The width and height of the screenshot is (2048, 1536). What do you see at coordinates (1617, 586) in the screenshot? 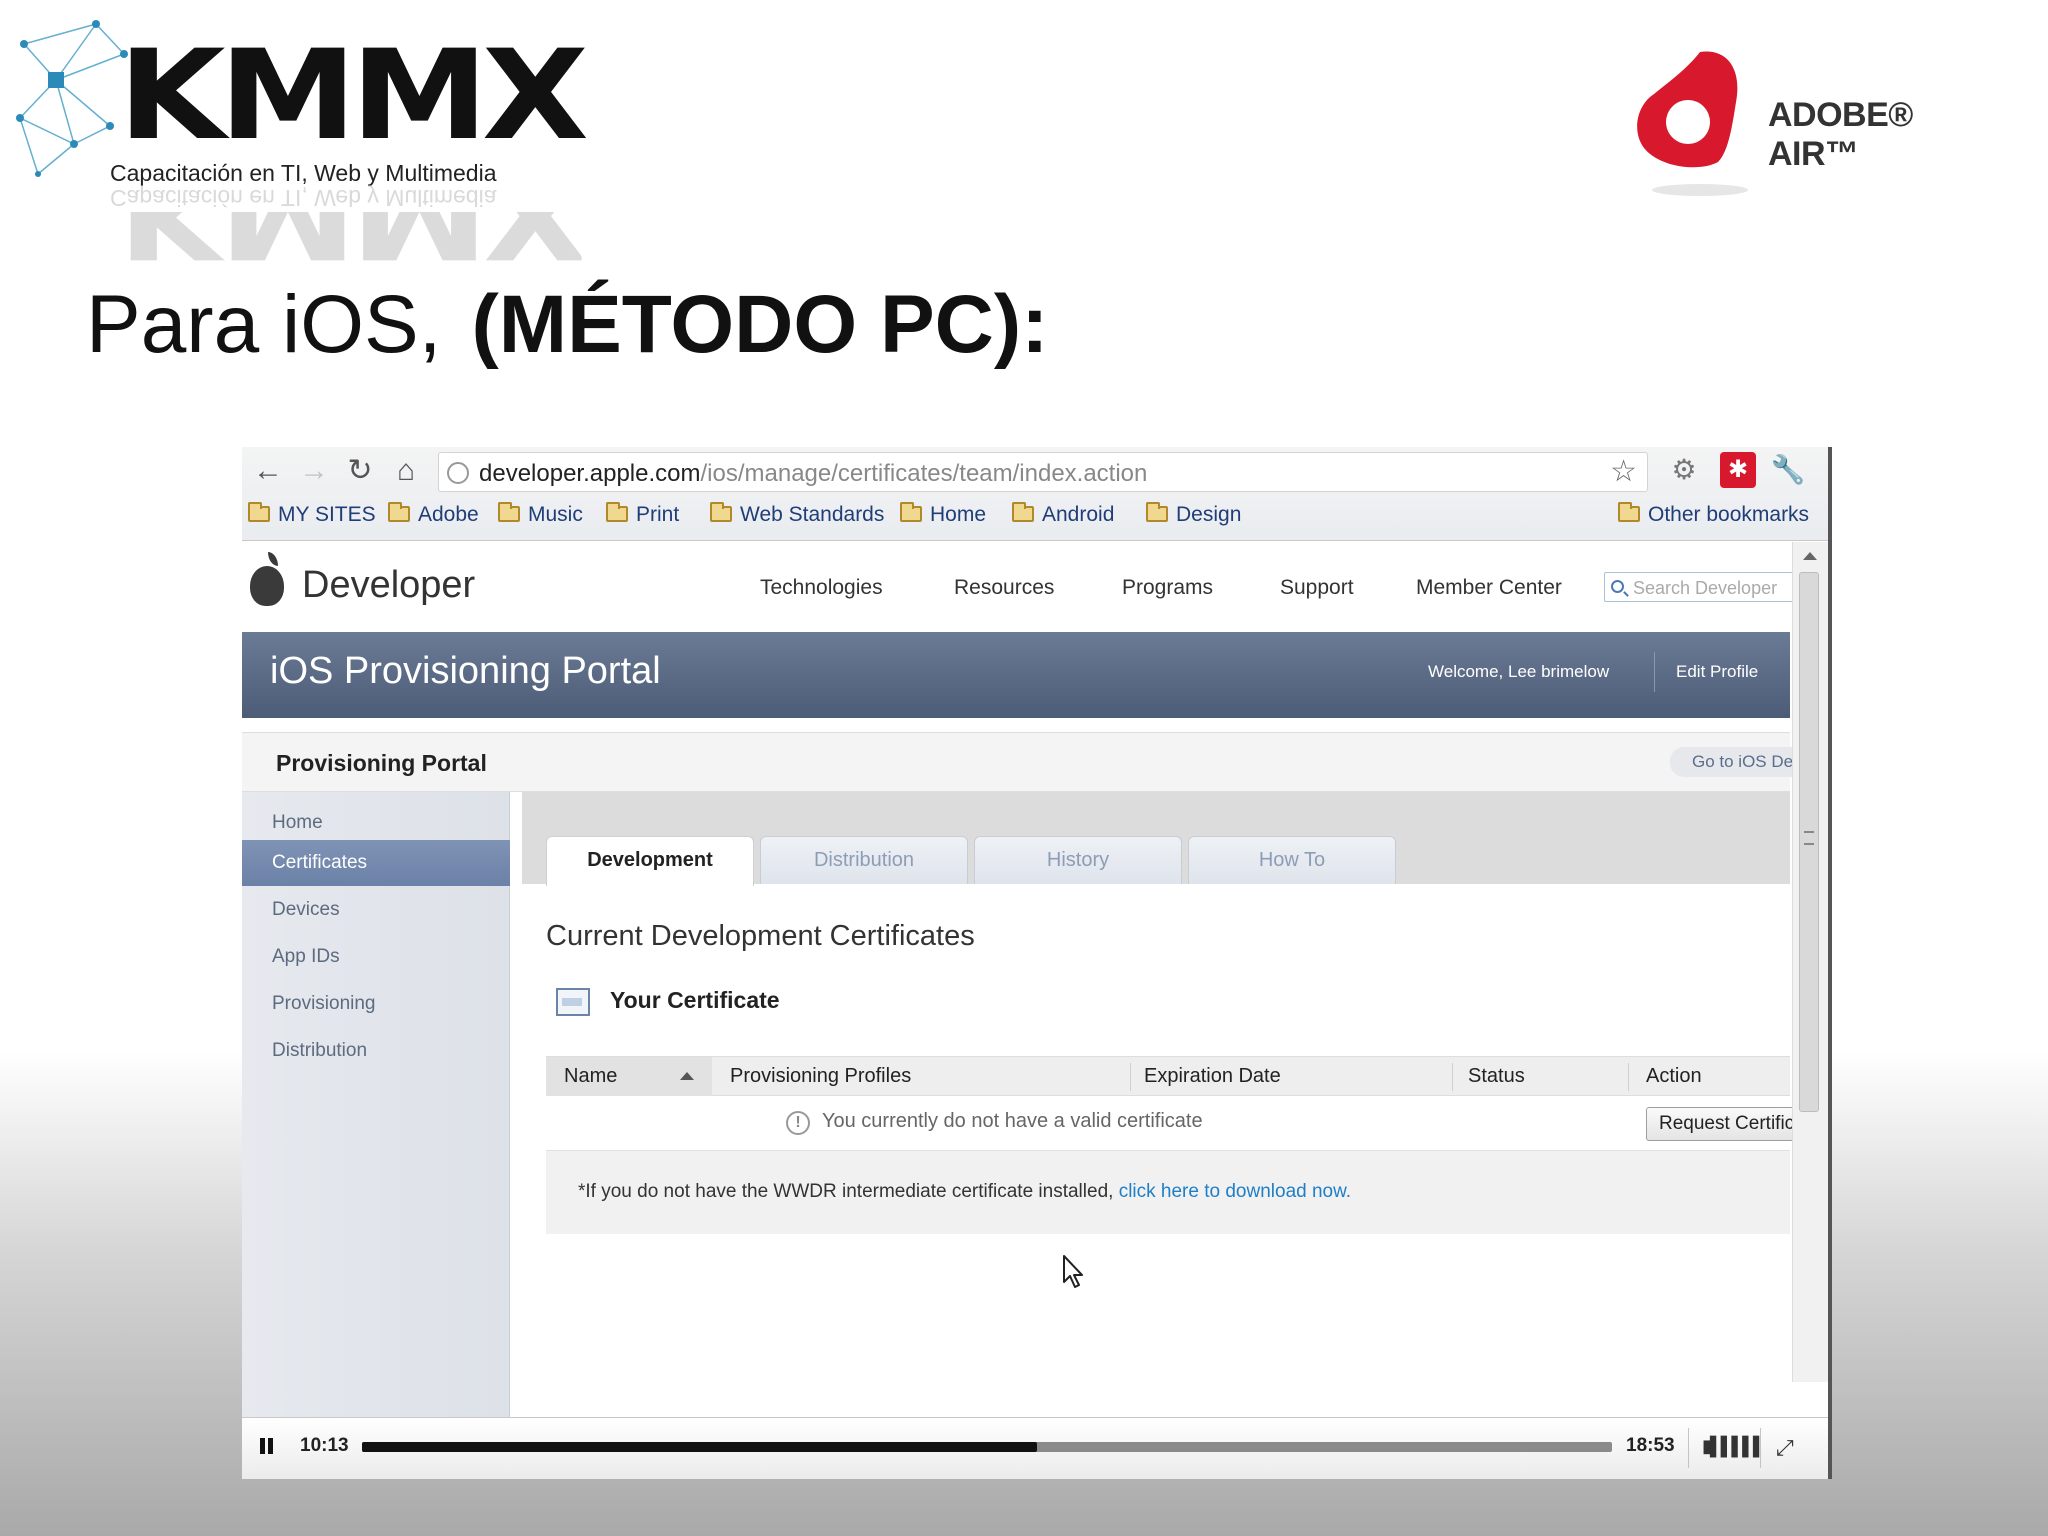
I see `search-icon` at bounding box center [1617, 586].